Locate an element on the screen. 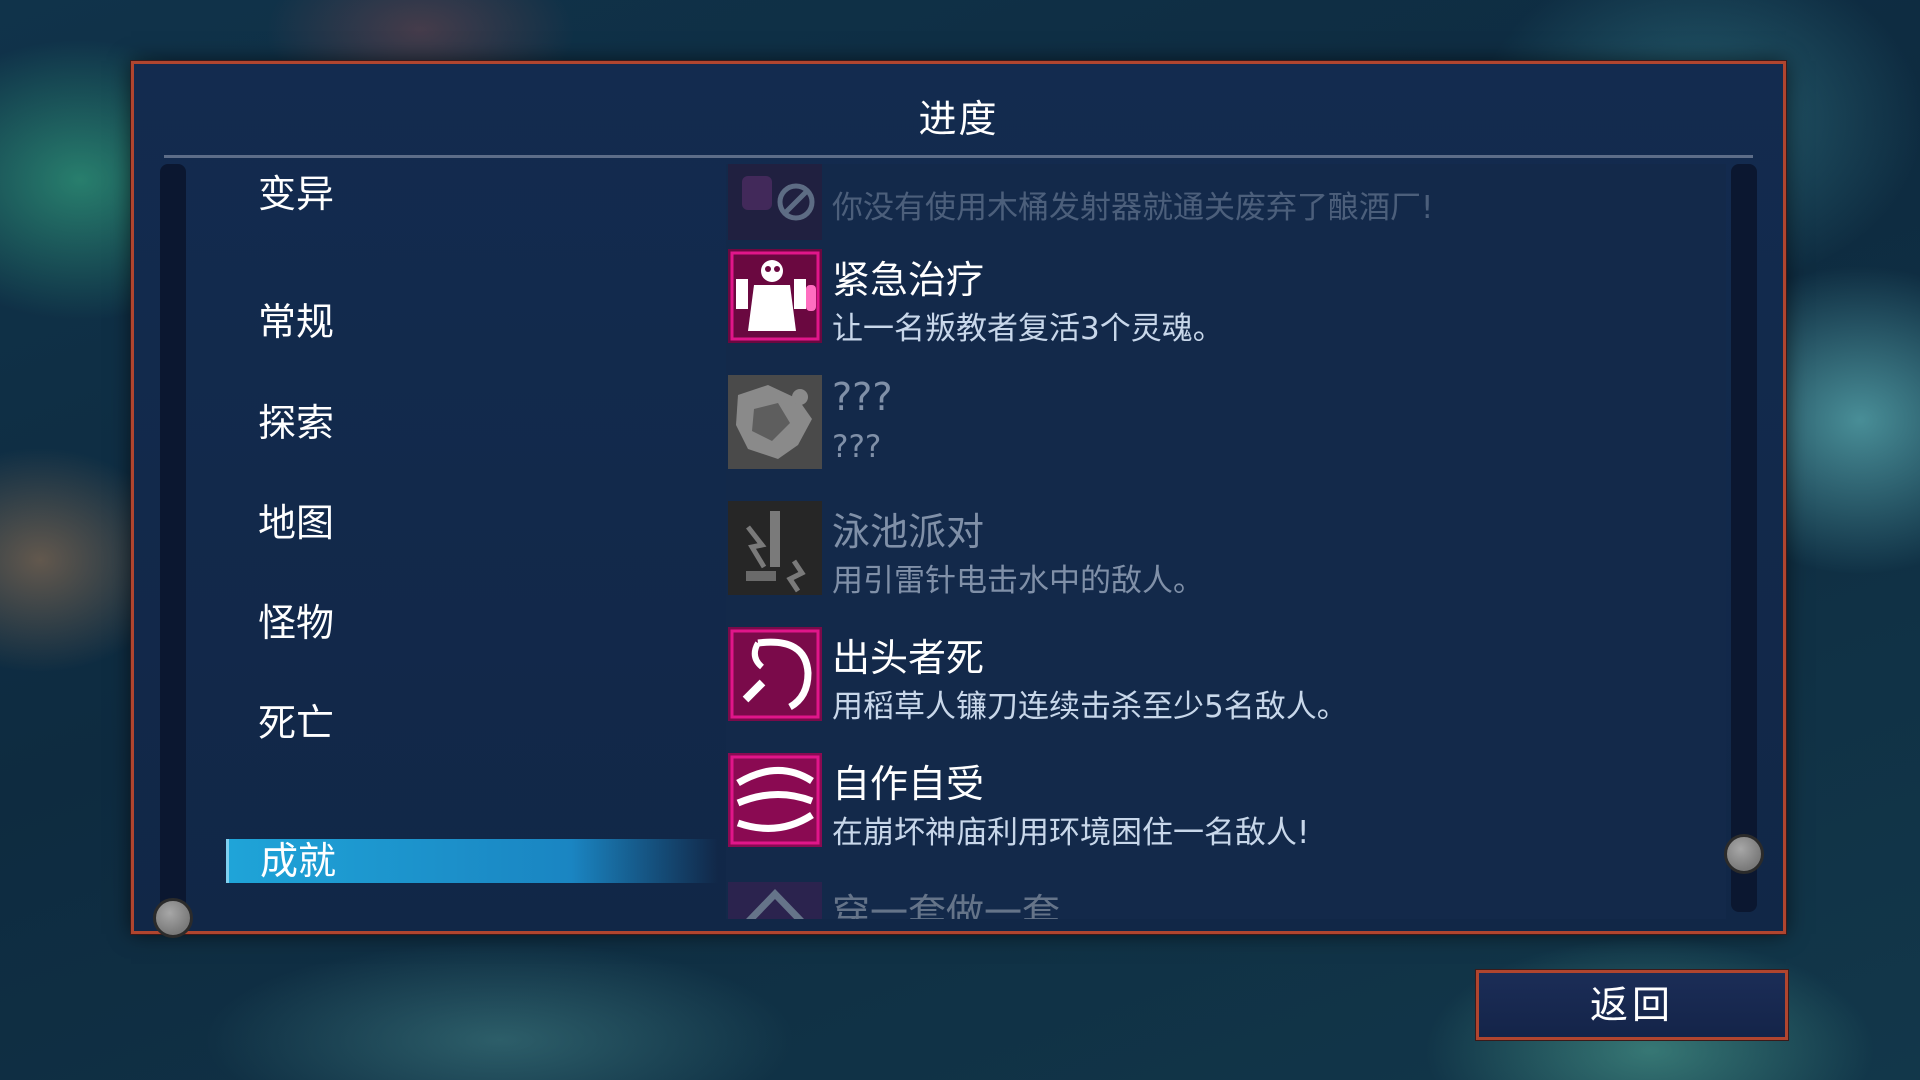  category-map: 地图 is located at coordinates (478, 523).